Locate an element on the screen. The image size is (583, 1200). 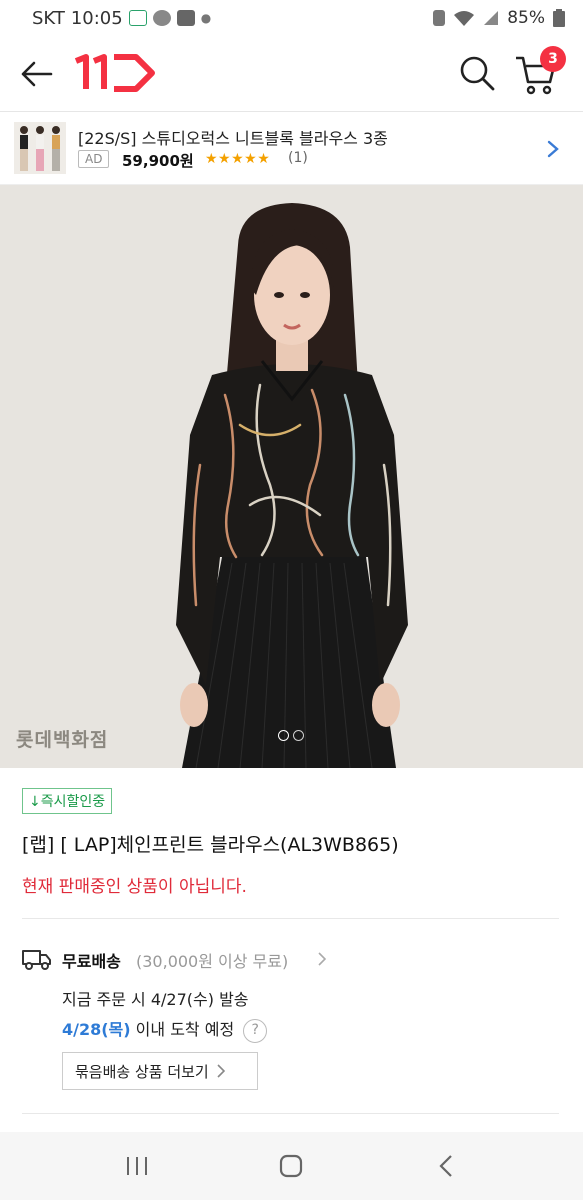
ad-thumbnail-image is located at coordinates (40, 148).